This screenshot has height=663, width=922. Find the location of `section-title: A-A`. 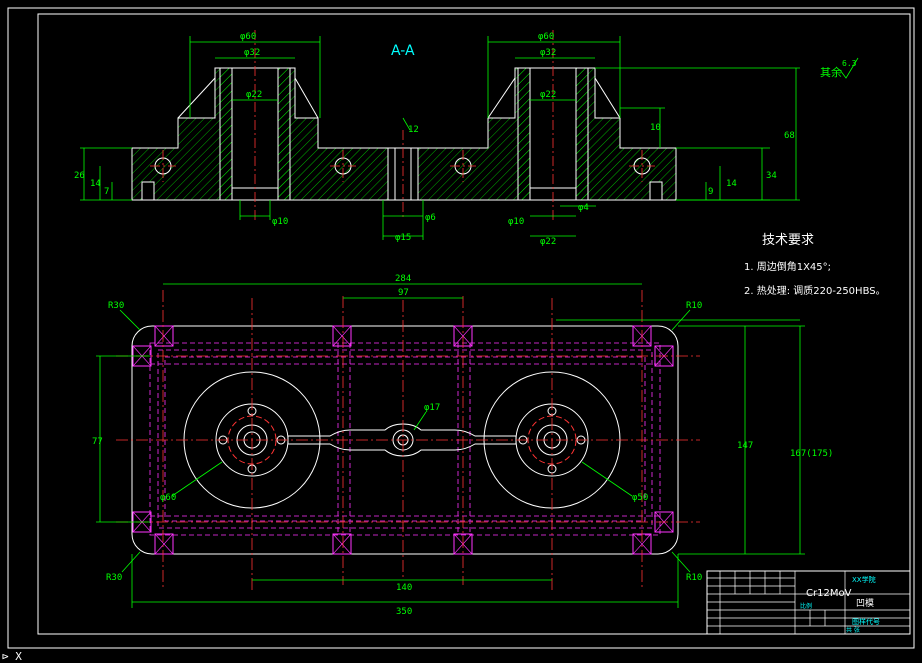

section-title: A-A is located at coordinates (403, 51).